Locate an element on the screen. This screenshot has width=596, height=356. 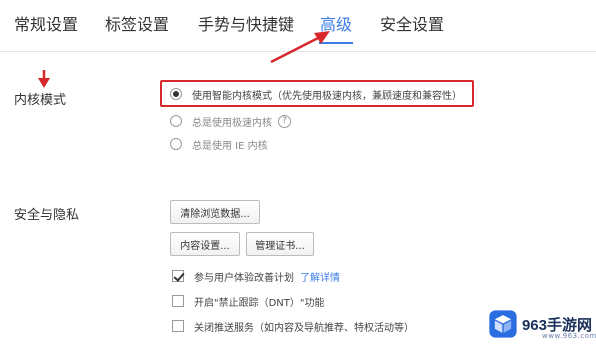
ux-improvement-label: 参与用户体验改善计划 is located at coordinates (244, 278).